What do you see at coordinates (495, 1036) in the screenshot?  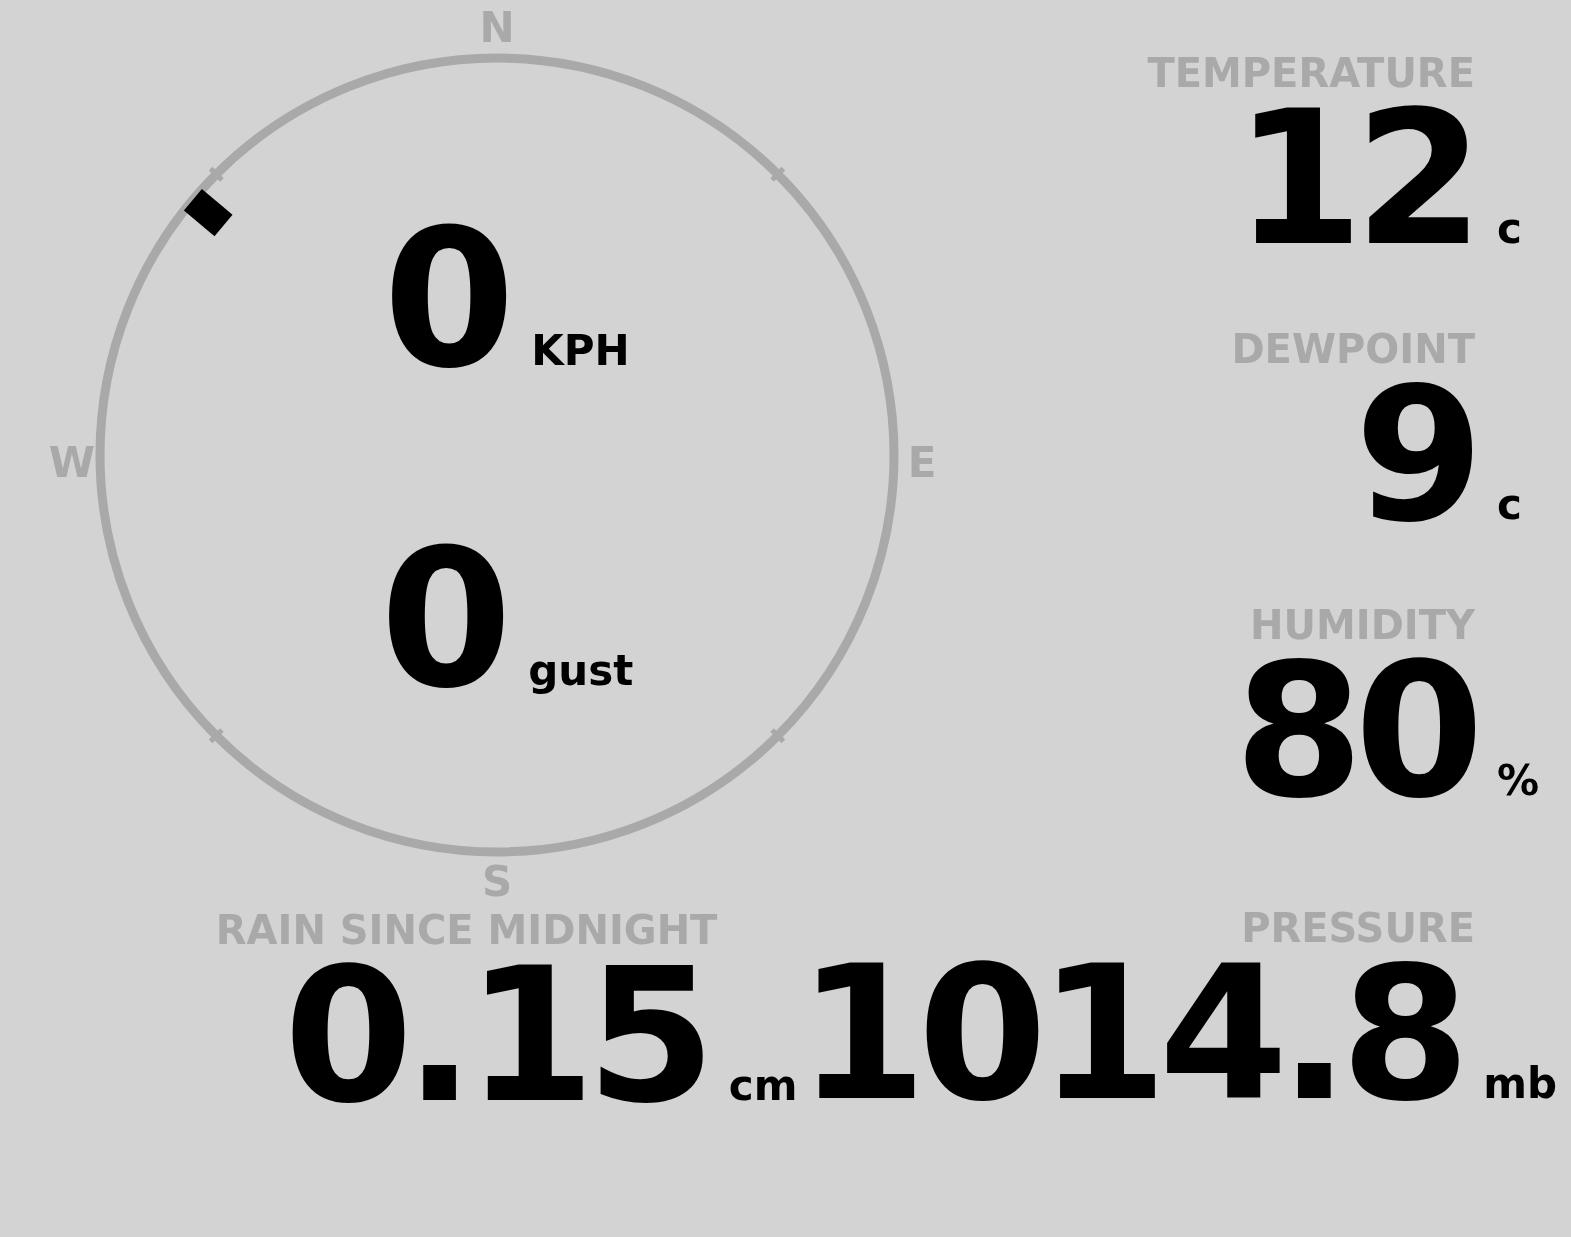 I see `reading-value: 0.15` at bounding box center [495, 1036].